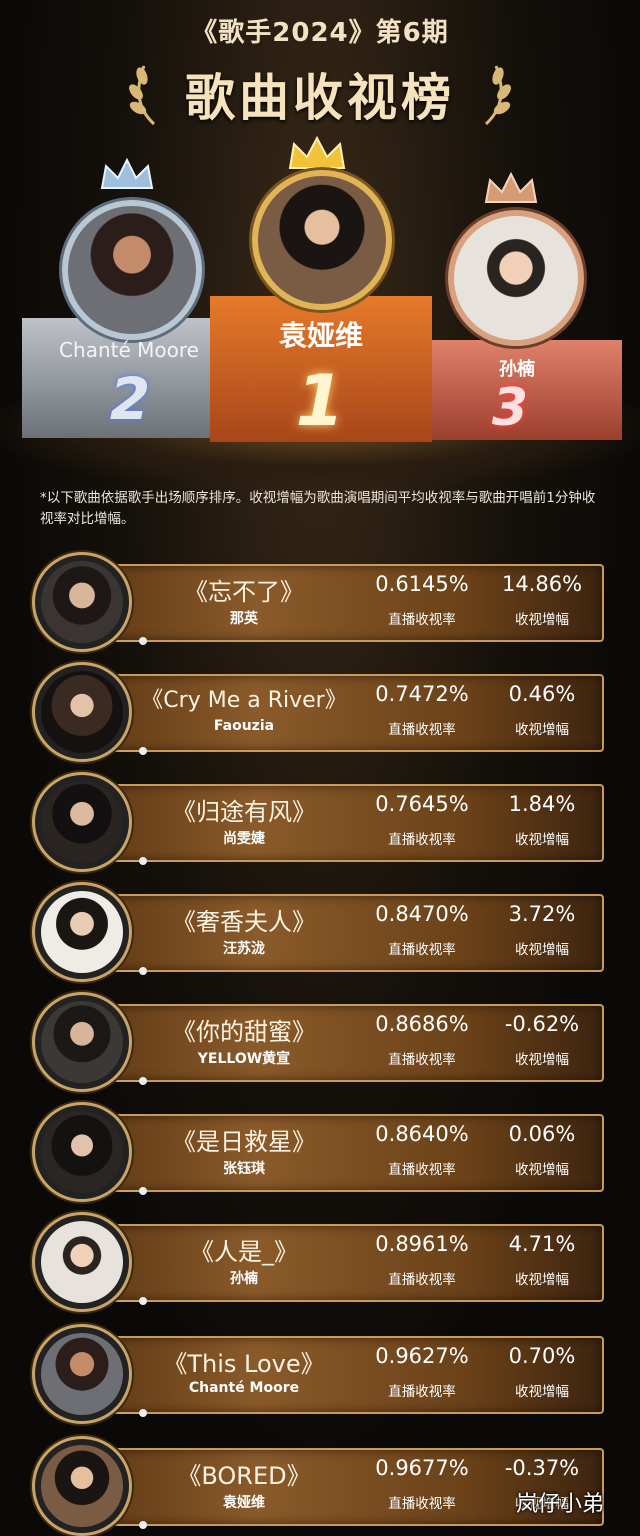  What do you see at coordinates (320, 98) in the screenshot?
I see `page-title: 歌曲收视榜` at bounding box center [320, 98].